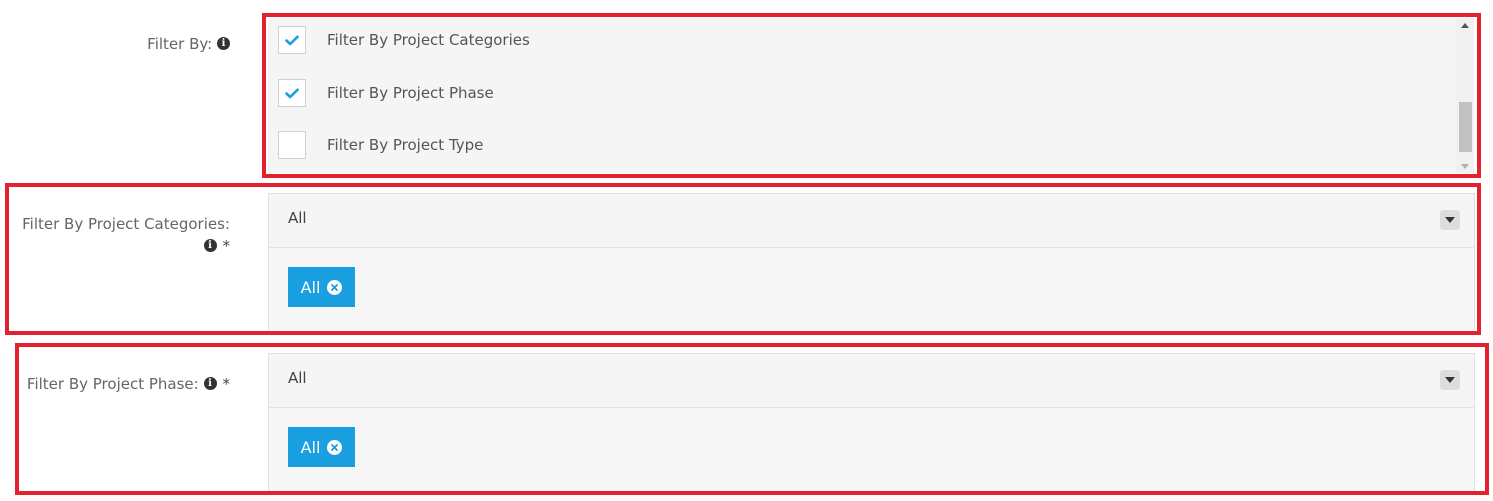 The height and width of the screenshot is (501, 1493). What do you see at coordinates (1465, 25) in the screenshot?
I see `scroll-up-arrow-icon` at bounding box center [1465, 25].